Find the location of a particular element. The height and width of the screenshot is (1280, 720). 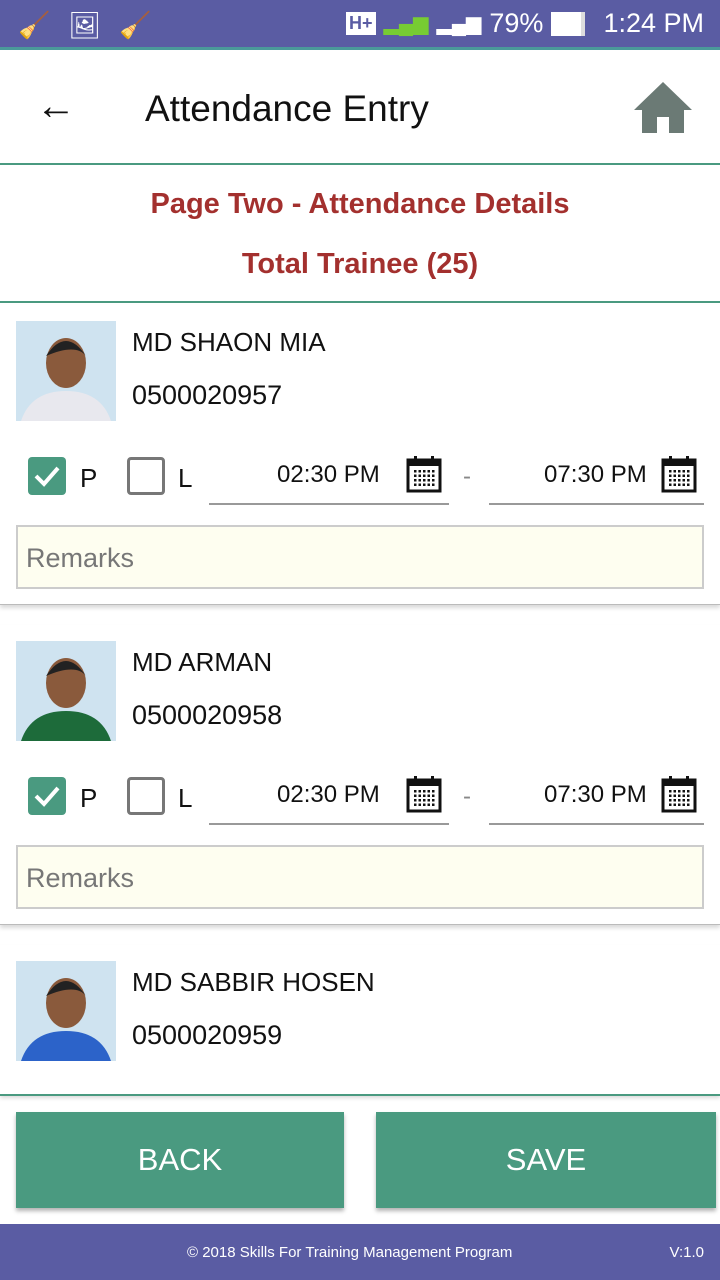

save-button: SAVE is located at coordinates (546, 1160).